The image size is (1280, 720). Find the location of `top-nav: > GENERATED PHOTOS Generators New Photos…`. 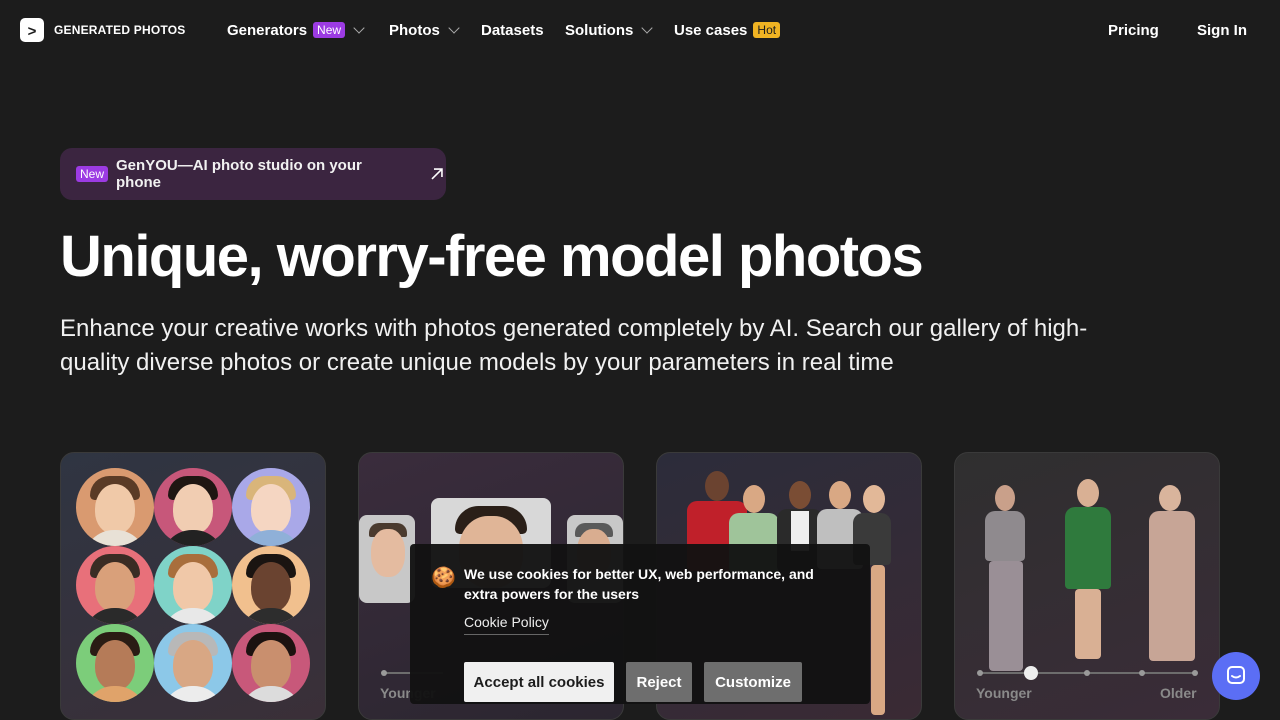

top-nav: > GENERATED PHOTOS Generators New Photos… is located at coordinates (640, 30).